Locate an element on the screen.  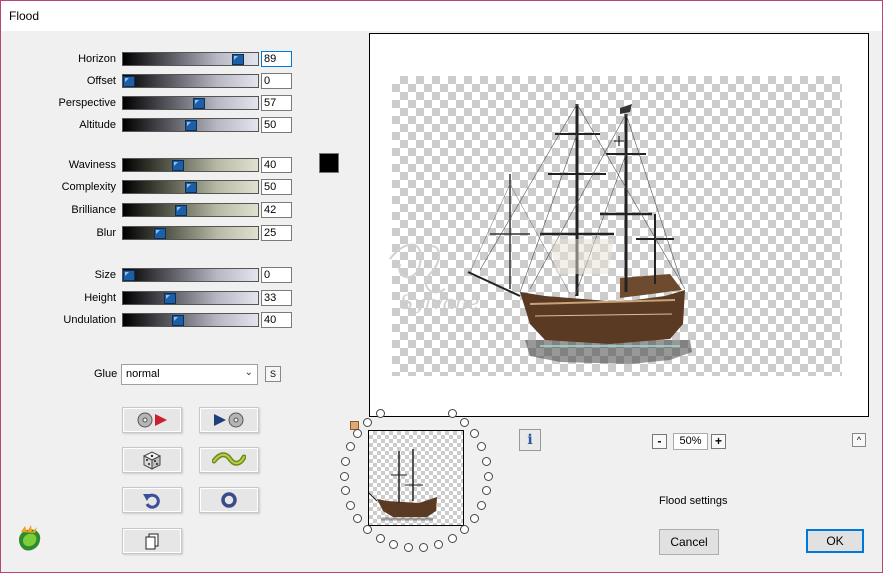
perspective-slider-thumb is located at coordinates (199, 103).